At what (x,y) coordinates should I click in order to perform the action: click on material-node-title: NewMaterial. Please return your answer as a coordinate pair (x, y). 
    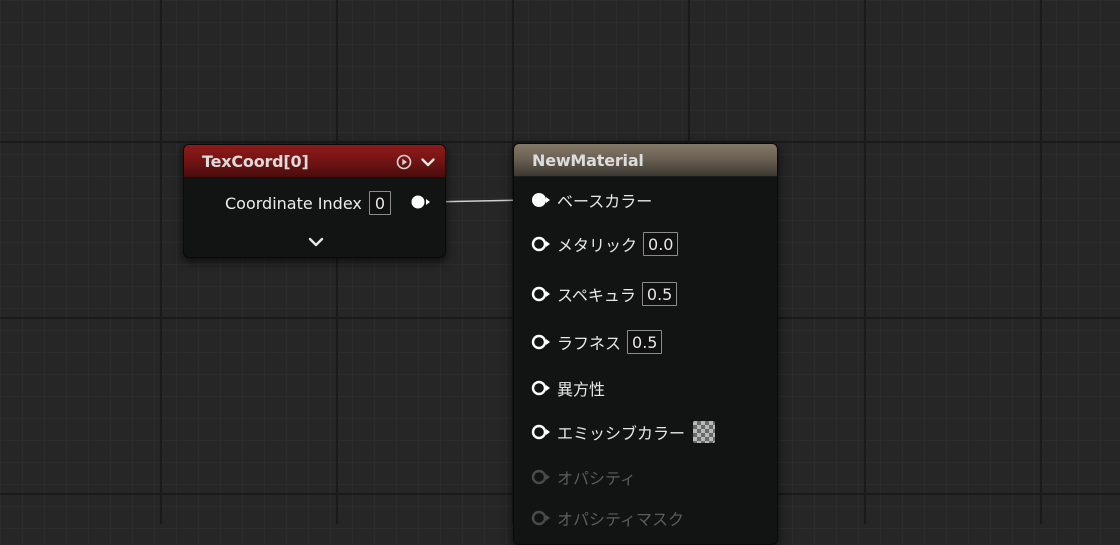
    Looking at the image, I should click on (588, 160).